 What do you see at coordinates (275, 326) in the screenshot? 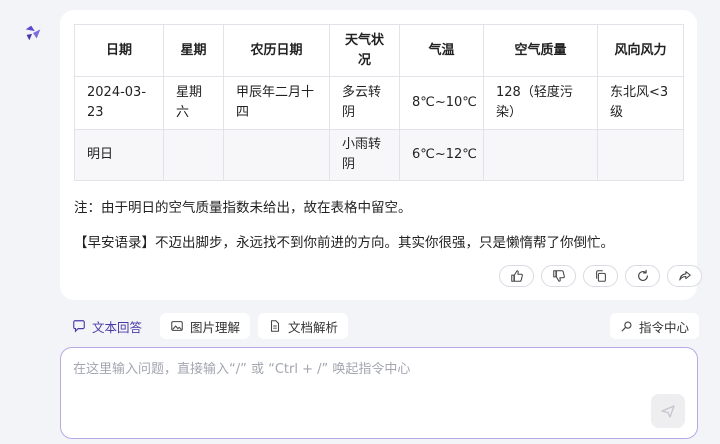
I see `document-icon` at bounding box center [275, 326].